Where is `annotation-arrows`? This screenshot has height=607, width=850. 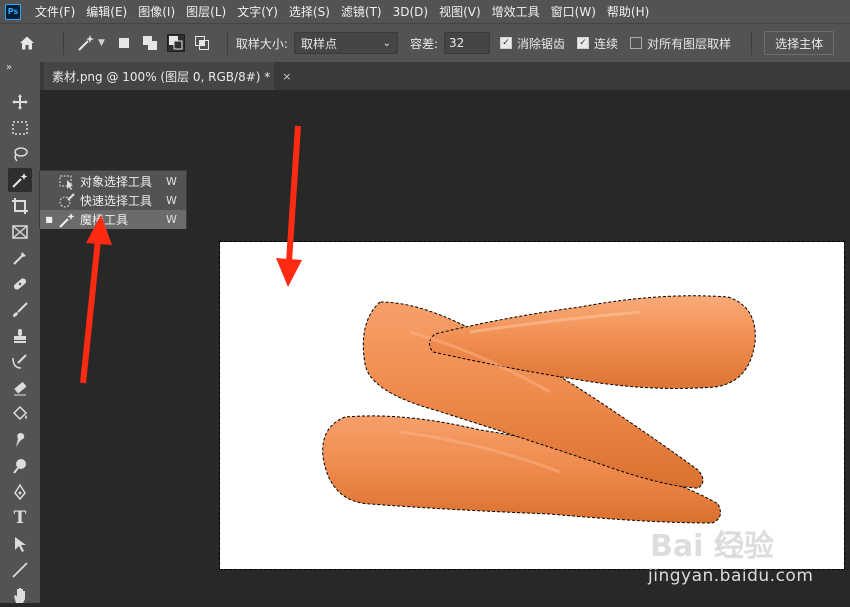 annotation-arrows is located at coordinates (191, 254).